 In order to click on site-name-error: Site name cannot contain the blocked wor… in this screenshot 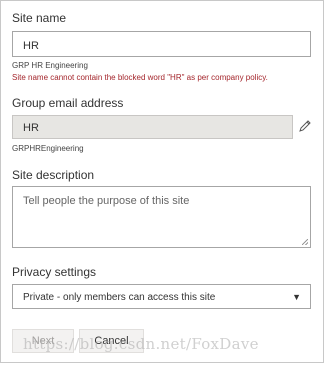, I will do `click(140, 77)`.